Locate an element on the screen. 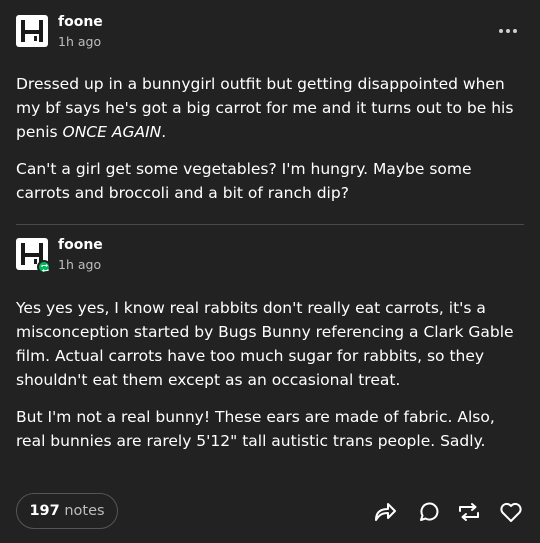 The width and height of the screenshot is (540, 543). like-button is located at coordinates (511, 512).